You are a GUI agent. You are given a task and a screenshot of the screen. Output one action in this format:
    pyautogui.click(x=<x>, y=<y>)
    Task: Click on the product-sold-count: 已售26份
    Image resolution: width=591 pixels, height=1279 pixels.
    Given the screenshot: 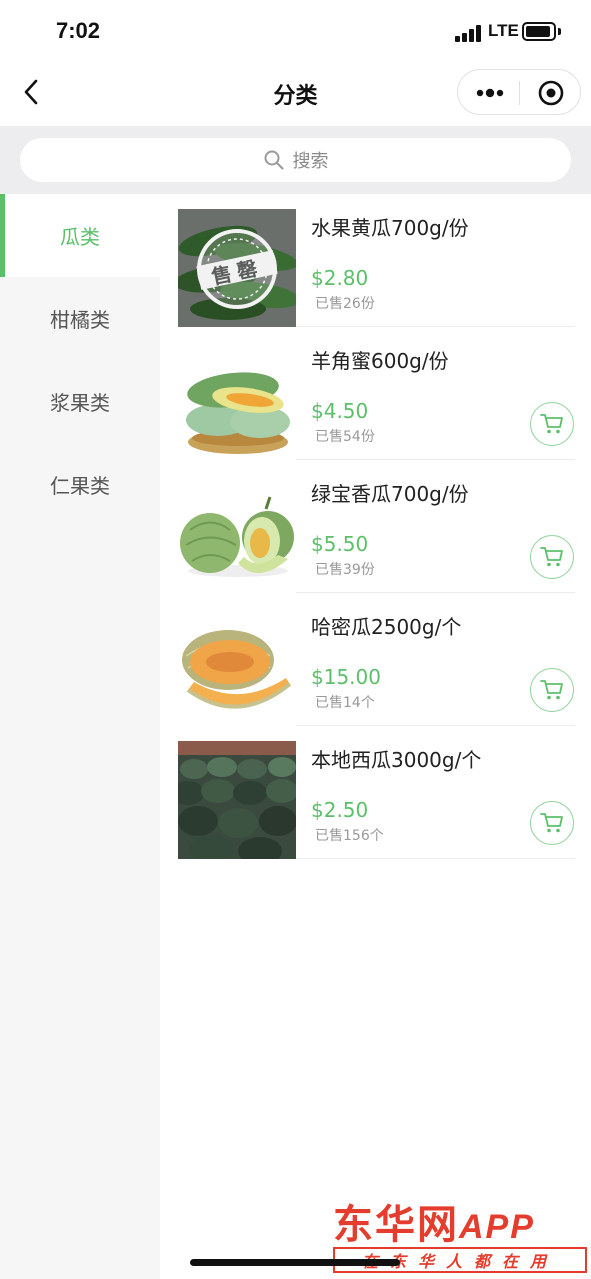 What is the action you would take?
    pyautogui.click(x=345, y=304)
    